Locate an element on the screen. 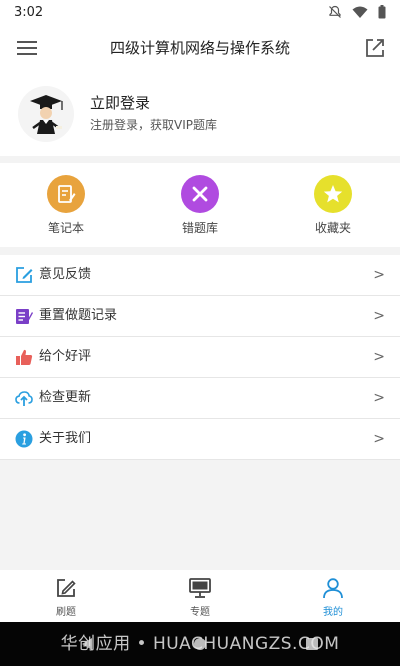  page-title: 四级计算机网络与操作系统 is located at coordinates (199, 48).